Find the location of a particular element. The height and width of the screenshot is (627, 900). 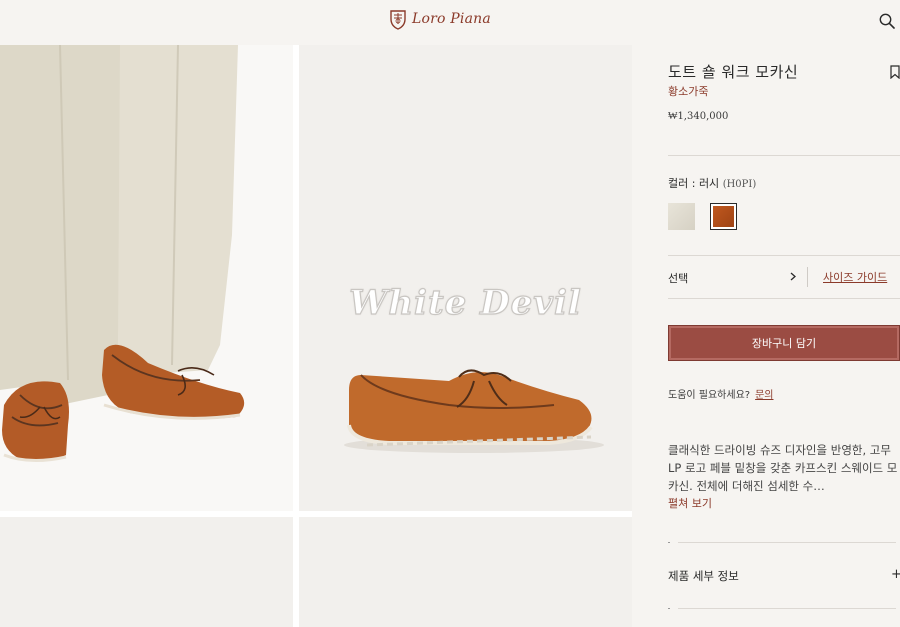

size-select: 선택 is located at coordinates (733, 277).